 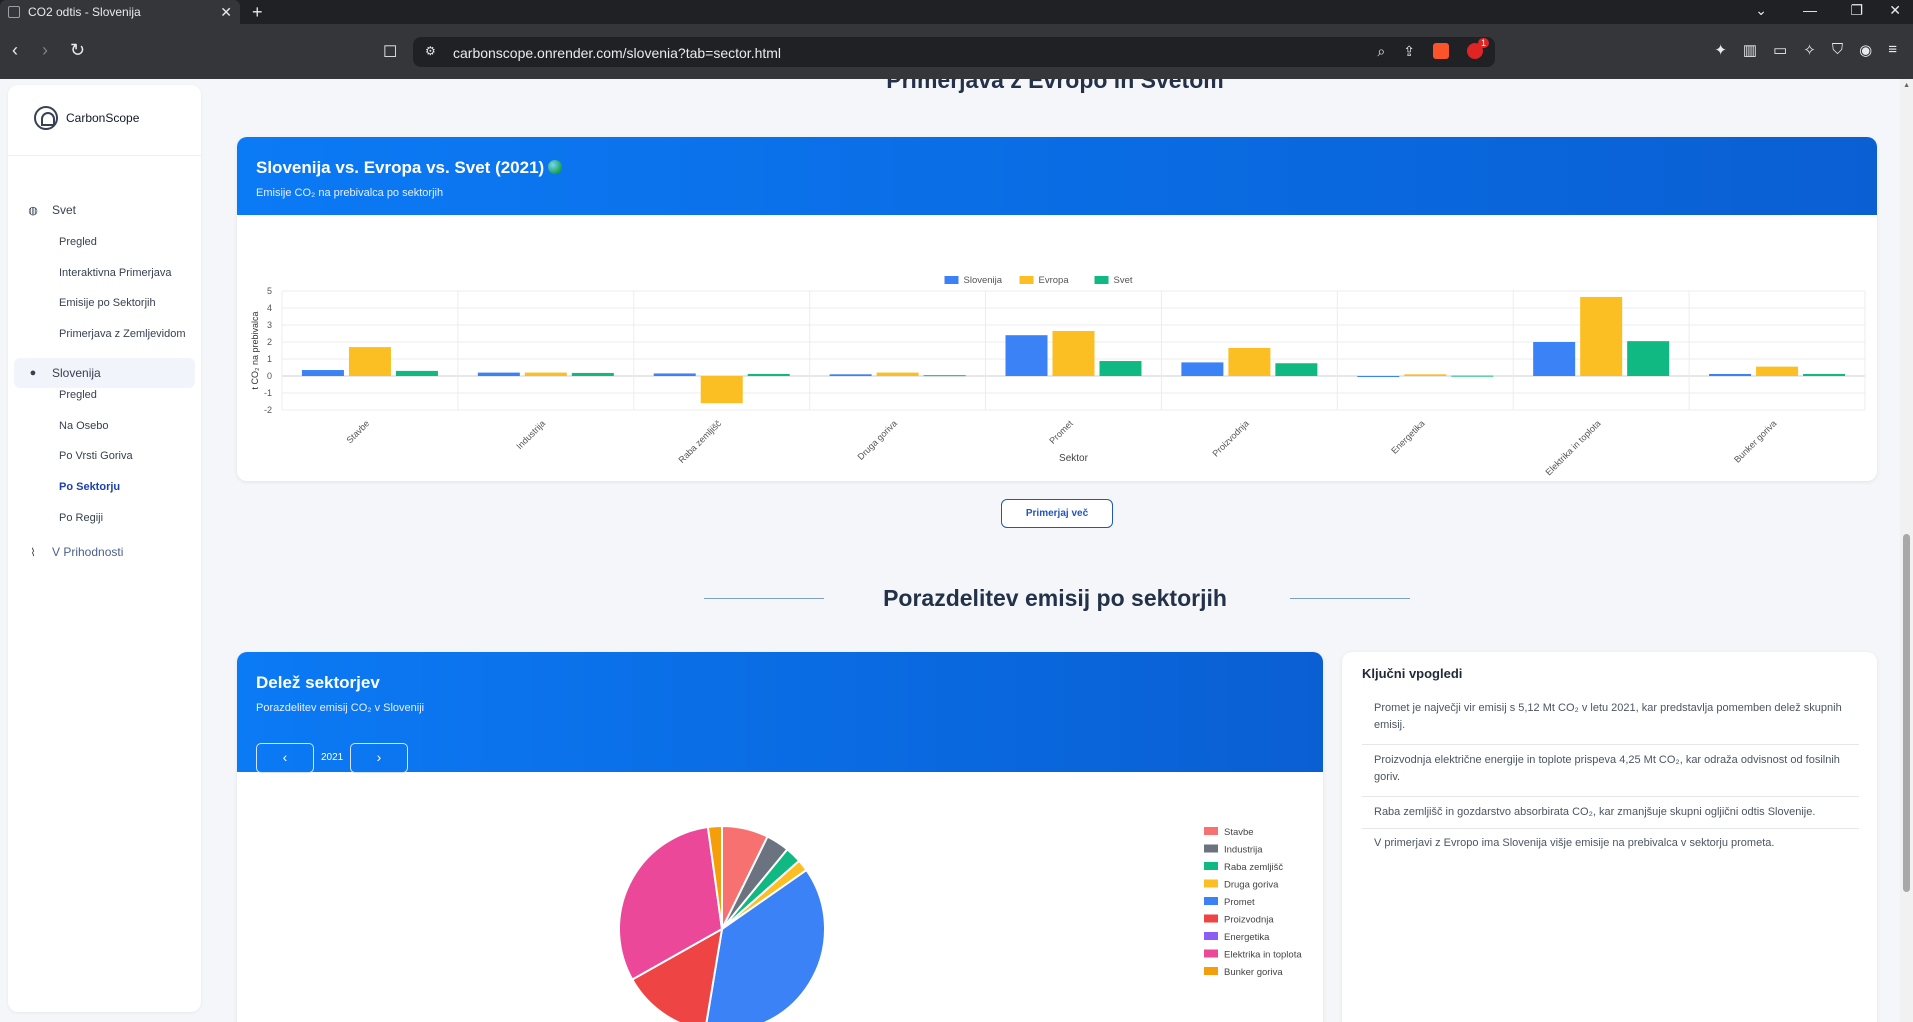 What do you see at coordinates (1230, 438) in the screenshot?
I see `x-tick-label: Proizvodnja` at bounding box center [1230, 438].